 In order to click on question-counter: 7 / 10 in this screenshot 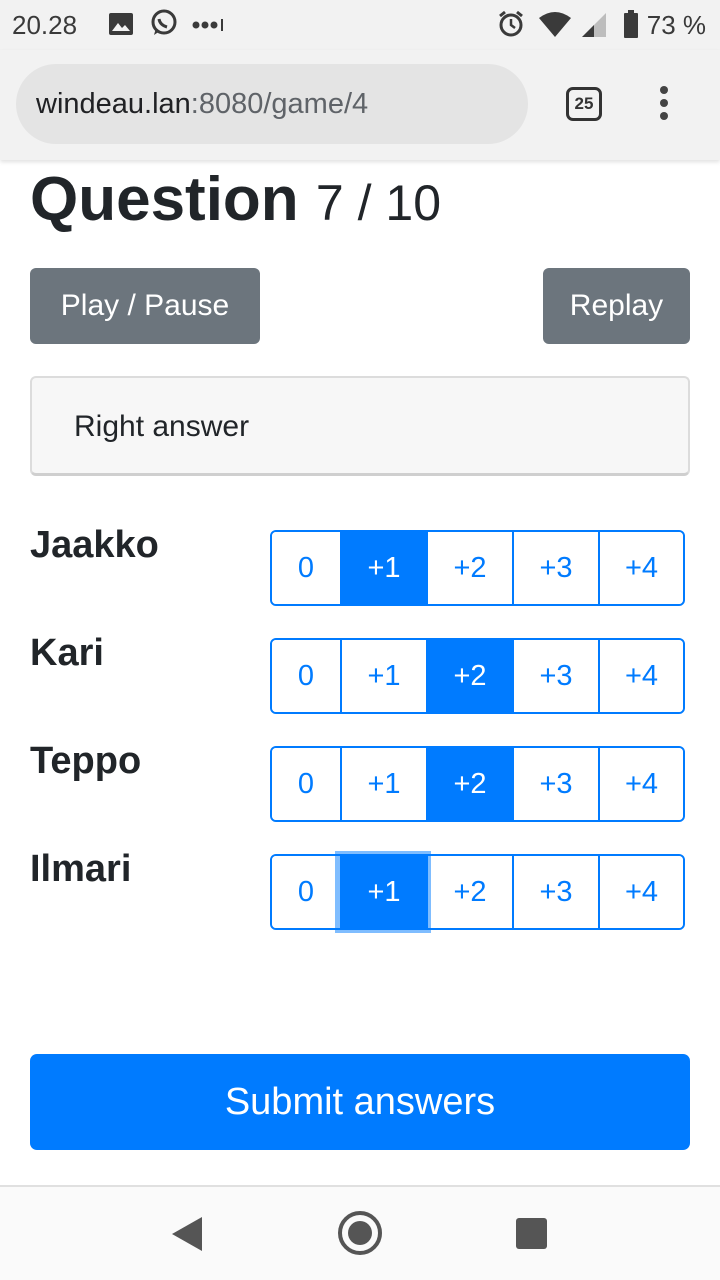, I will do `click(378, 203)`.